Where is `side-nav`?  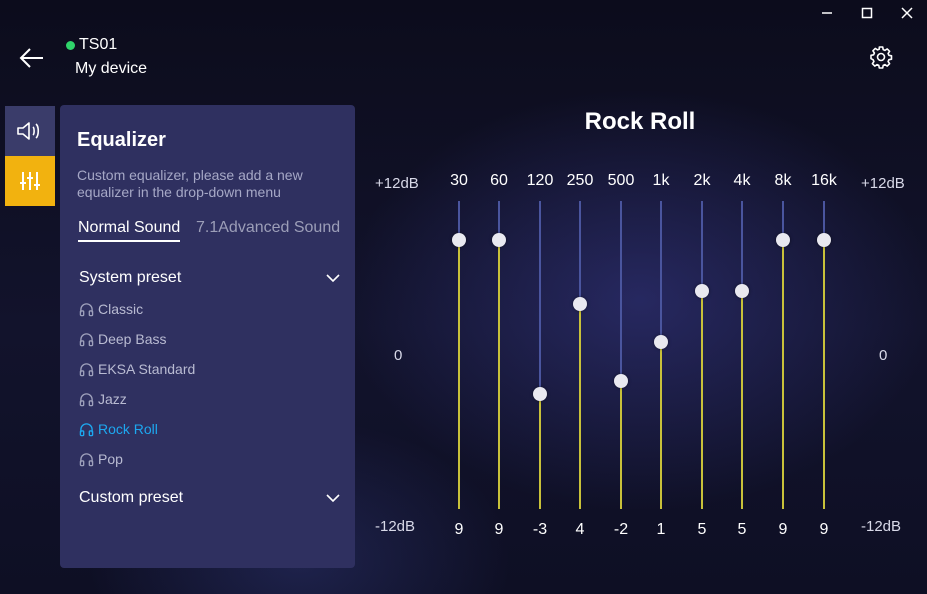 side-nav is located at coordinates (30, 156).